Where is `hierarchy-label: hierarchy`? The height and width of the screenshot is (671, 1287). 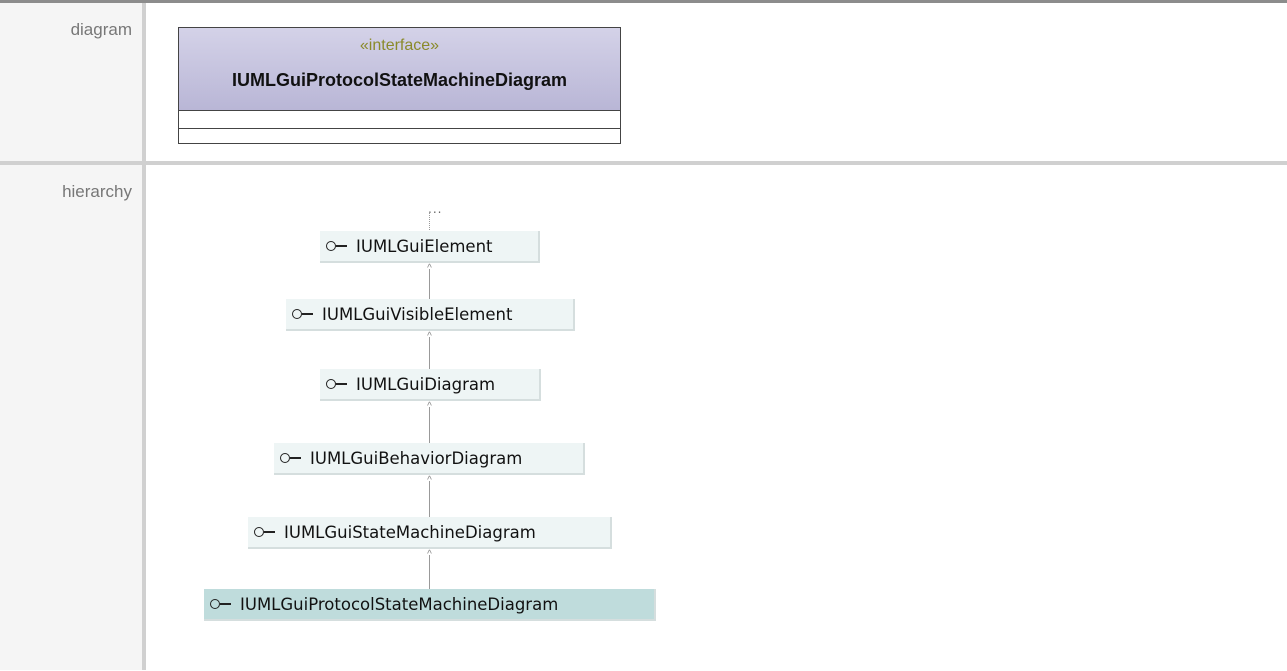
hierarchy-label: hierarchy is located at coordinates (97, 191).